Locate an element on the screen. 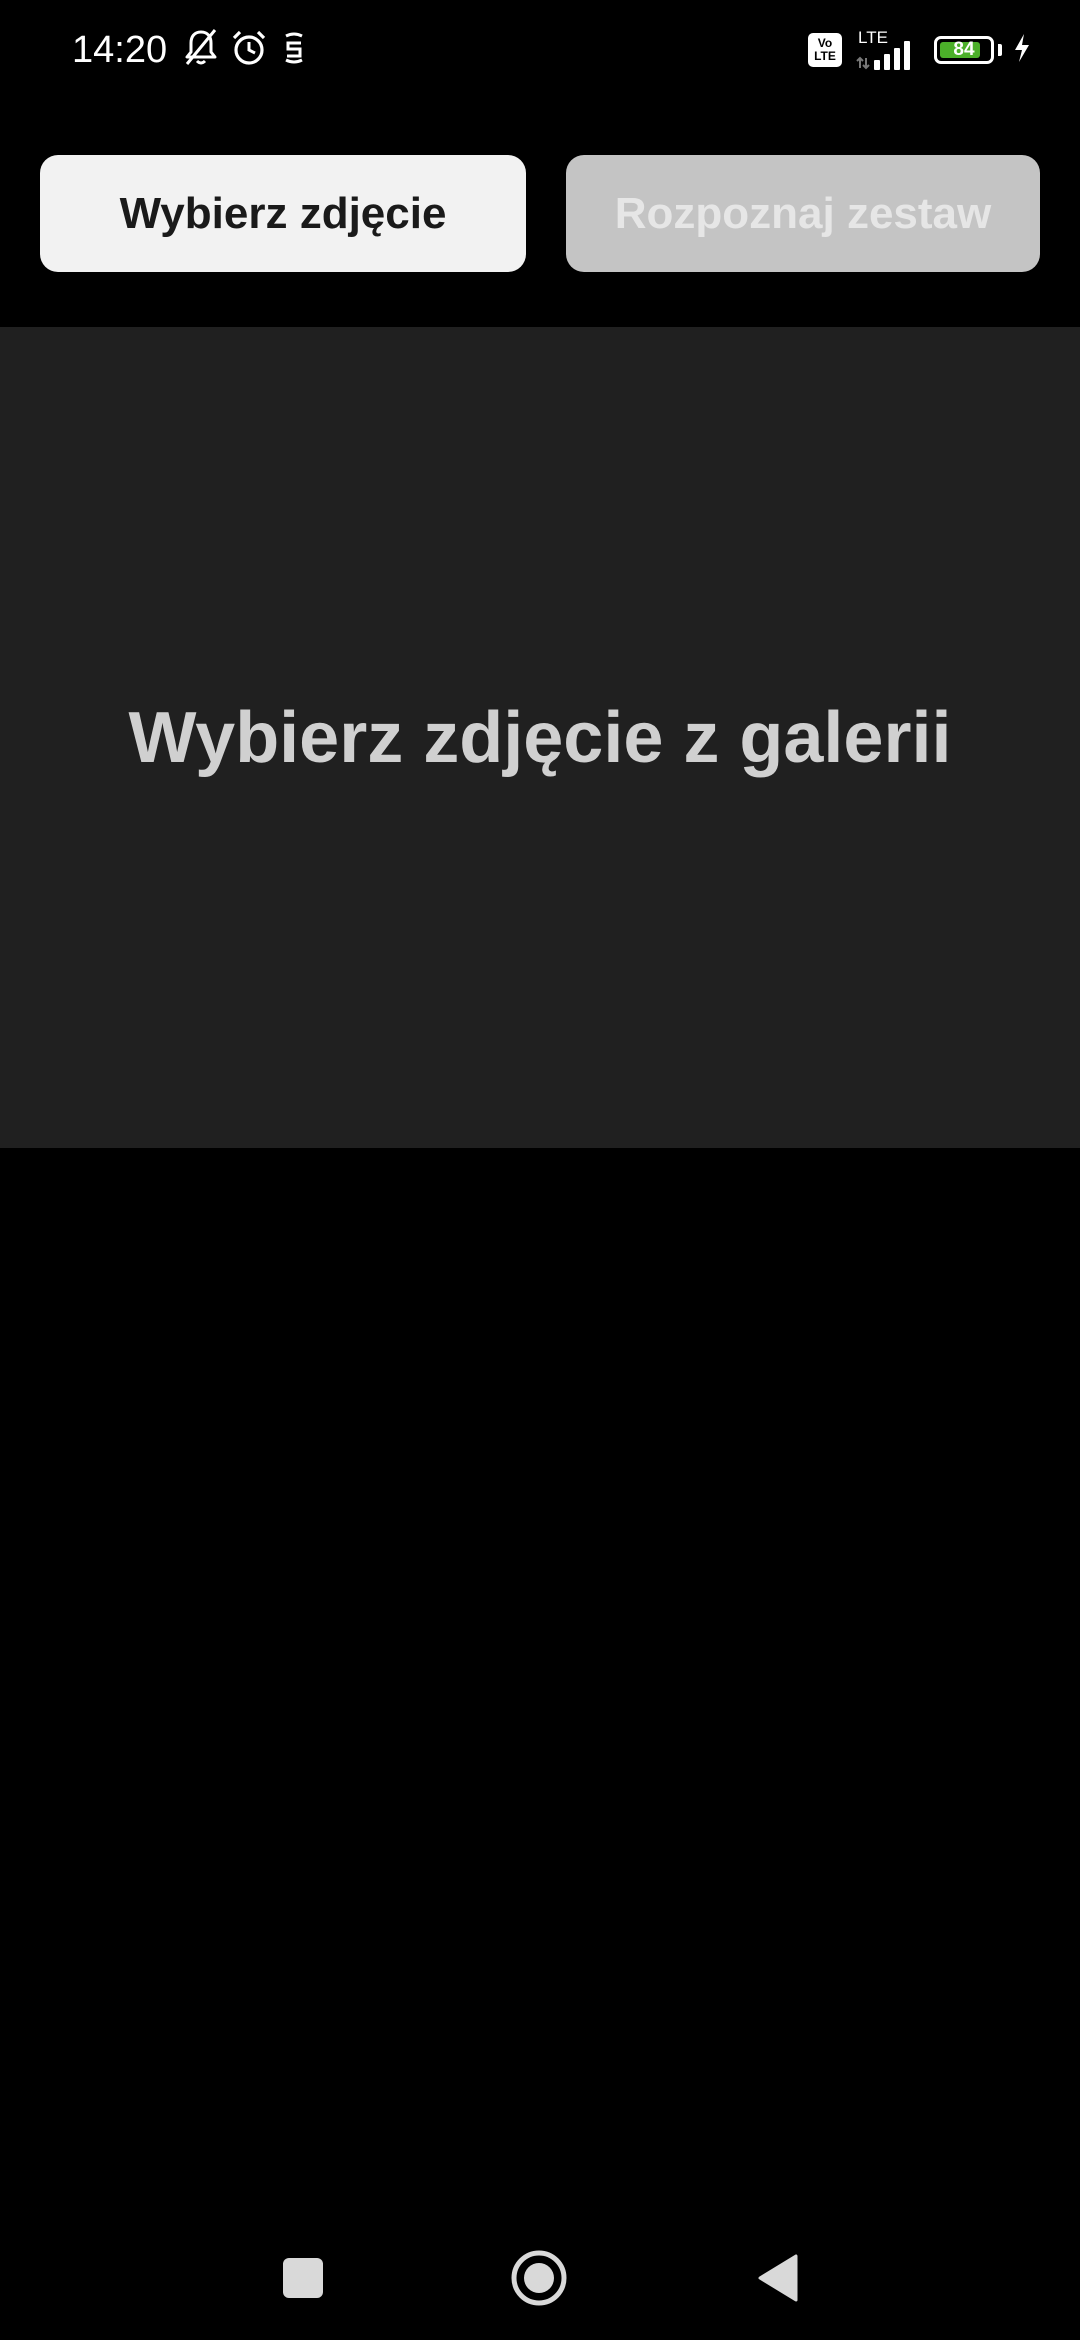 Image resolution: width=1080 pixels, height=2340 pixels. home-icon is located at coordinates (539, 2278).